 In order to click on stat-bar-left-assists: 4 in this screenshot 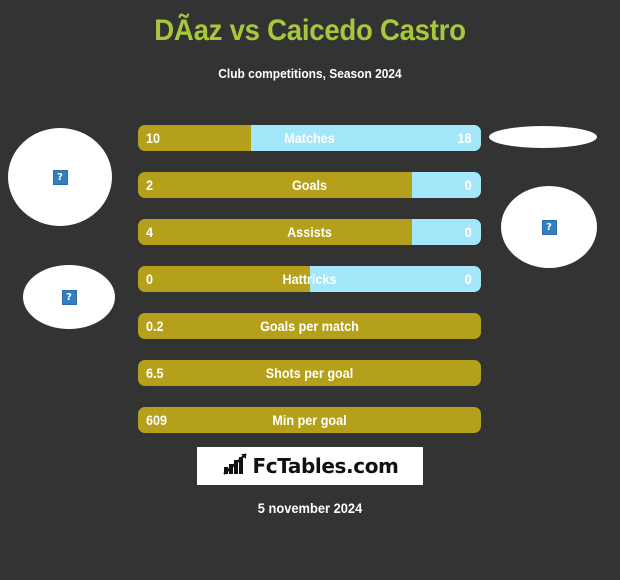, I will do `click(275, 232)`.